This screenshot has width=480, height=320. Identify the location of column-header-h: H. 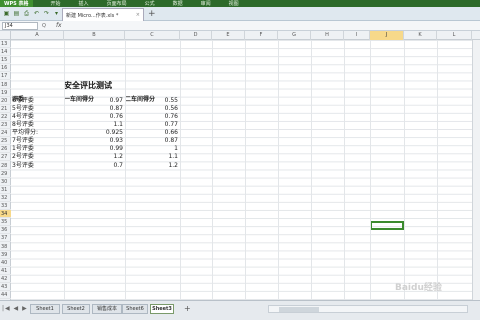
(327, 35).